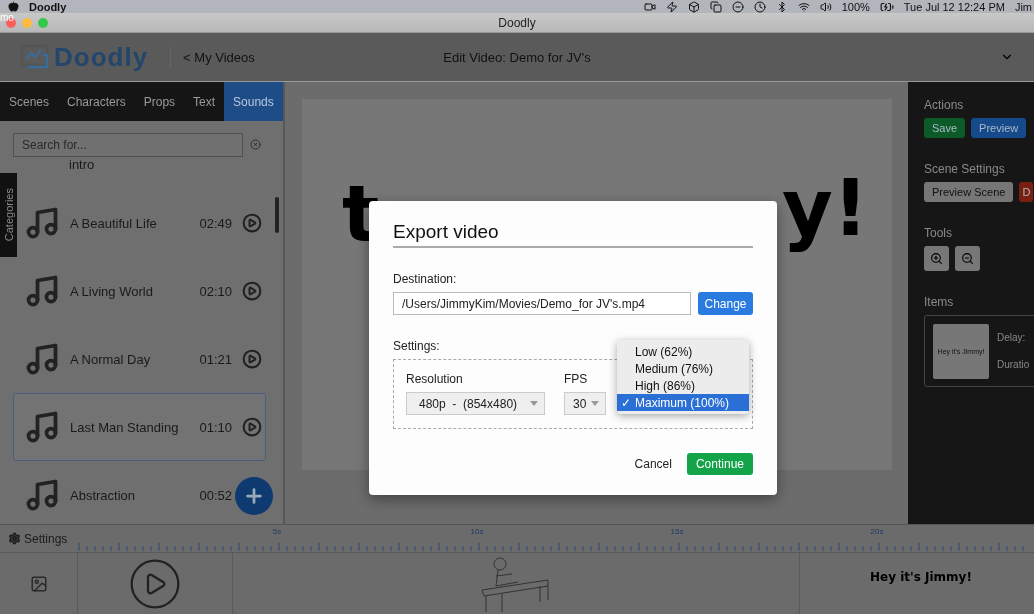 This screenshot has width=1034, height=614. I want to click on scene-caption: Hey it's Jimmy!, so click(921, 576).